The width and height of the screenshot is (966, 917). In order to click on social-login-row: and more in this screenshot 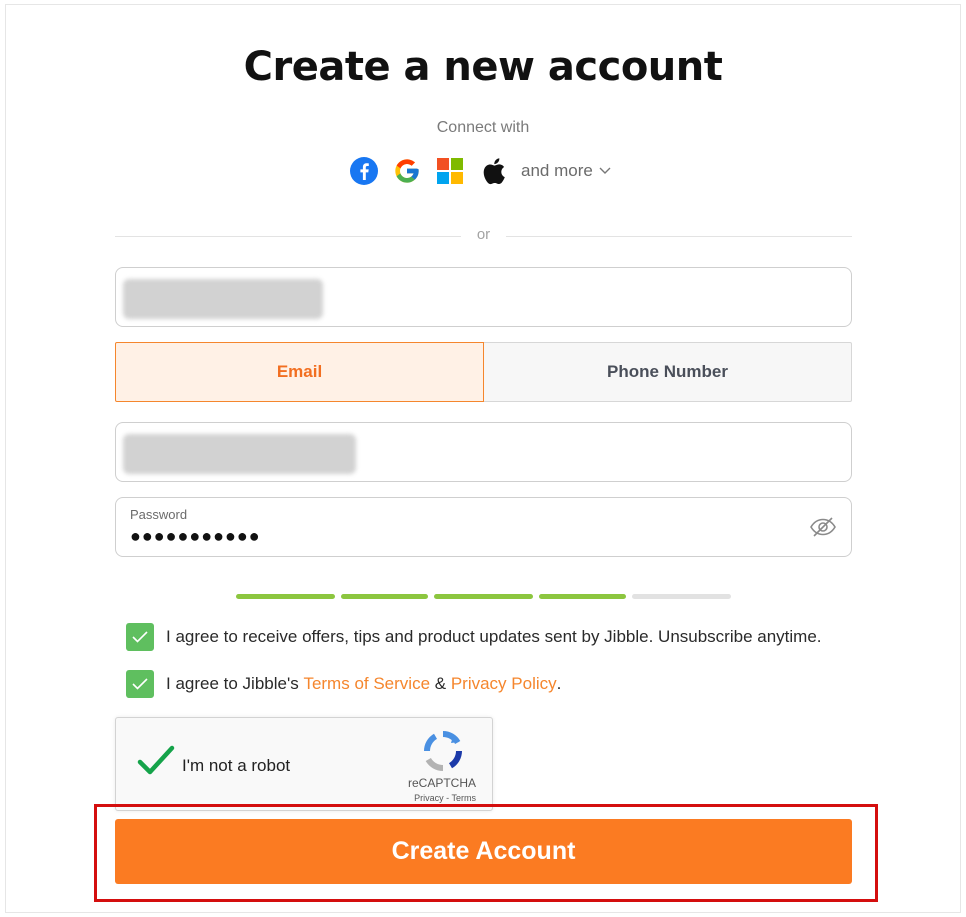, I will do `click(479, 171)`.